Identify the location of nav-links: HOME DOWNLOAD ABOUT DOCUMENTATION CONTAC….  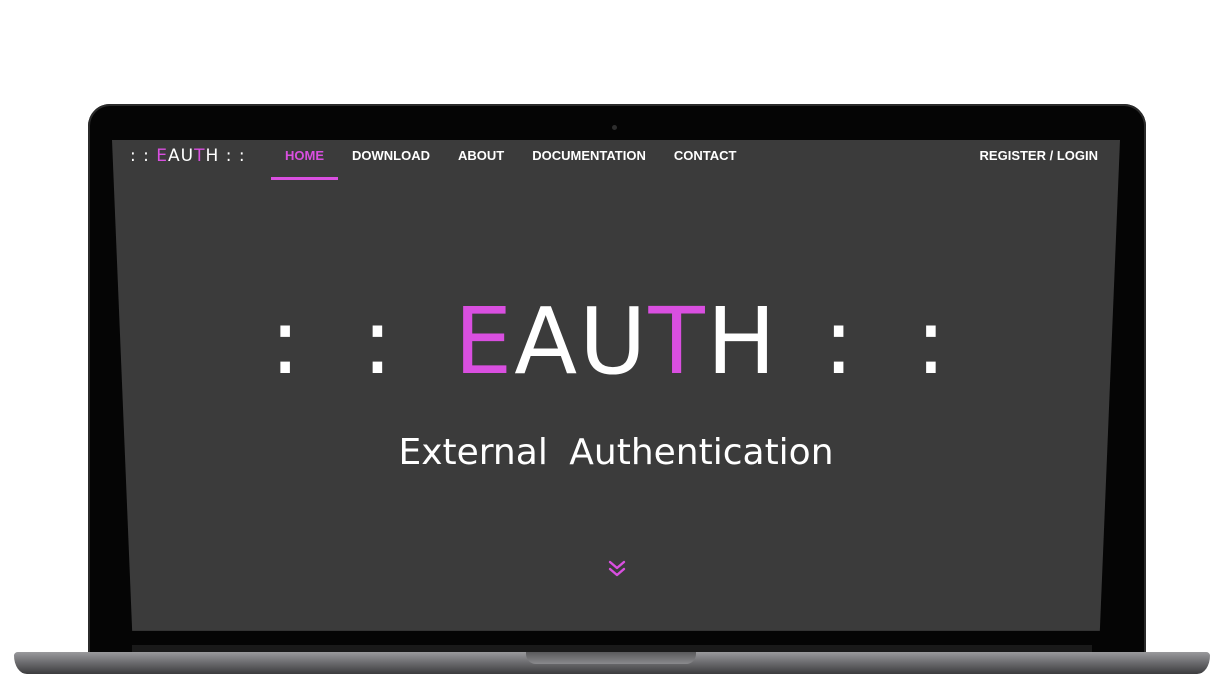
(510, 160).